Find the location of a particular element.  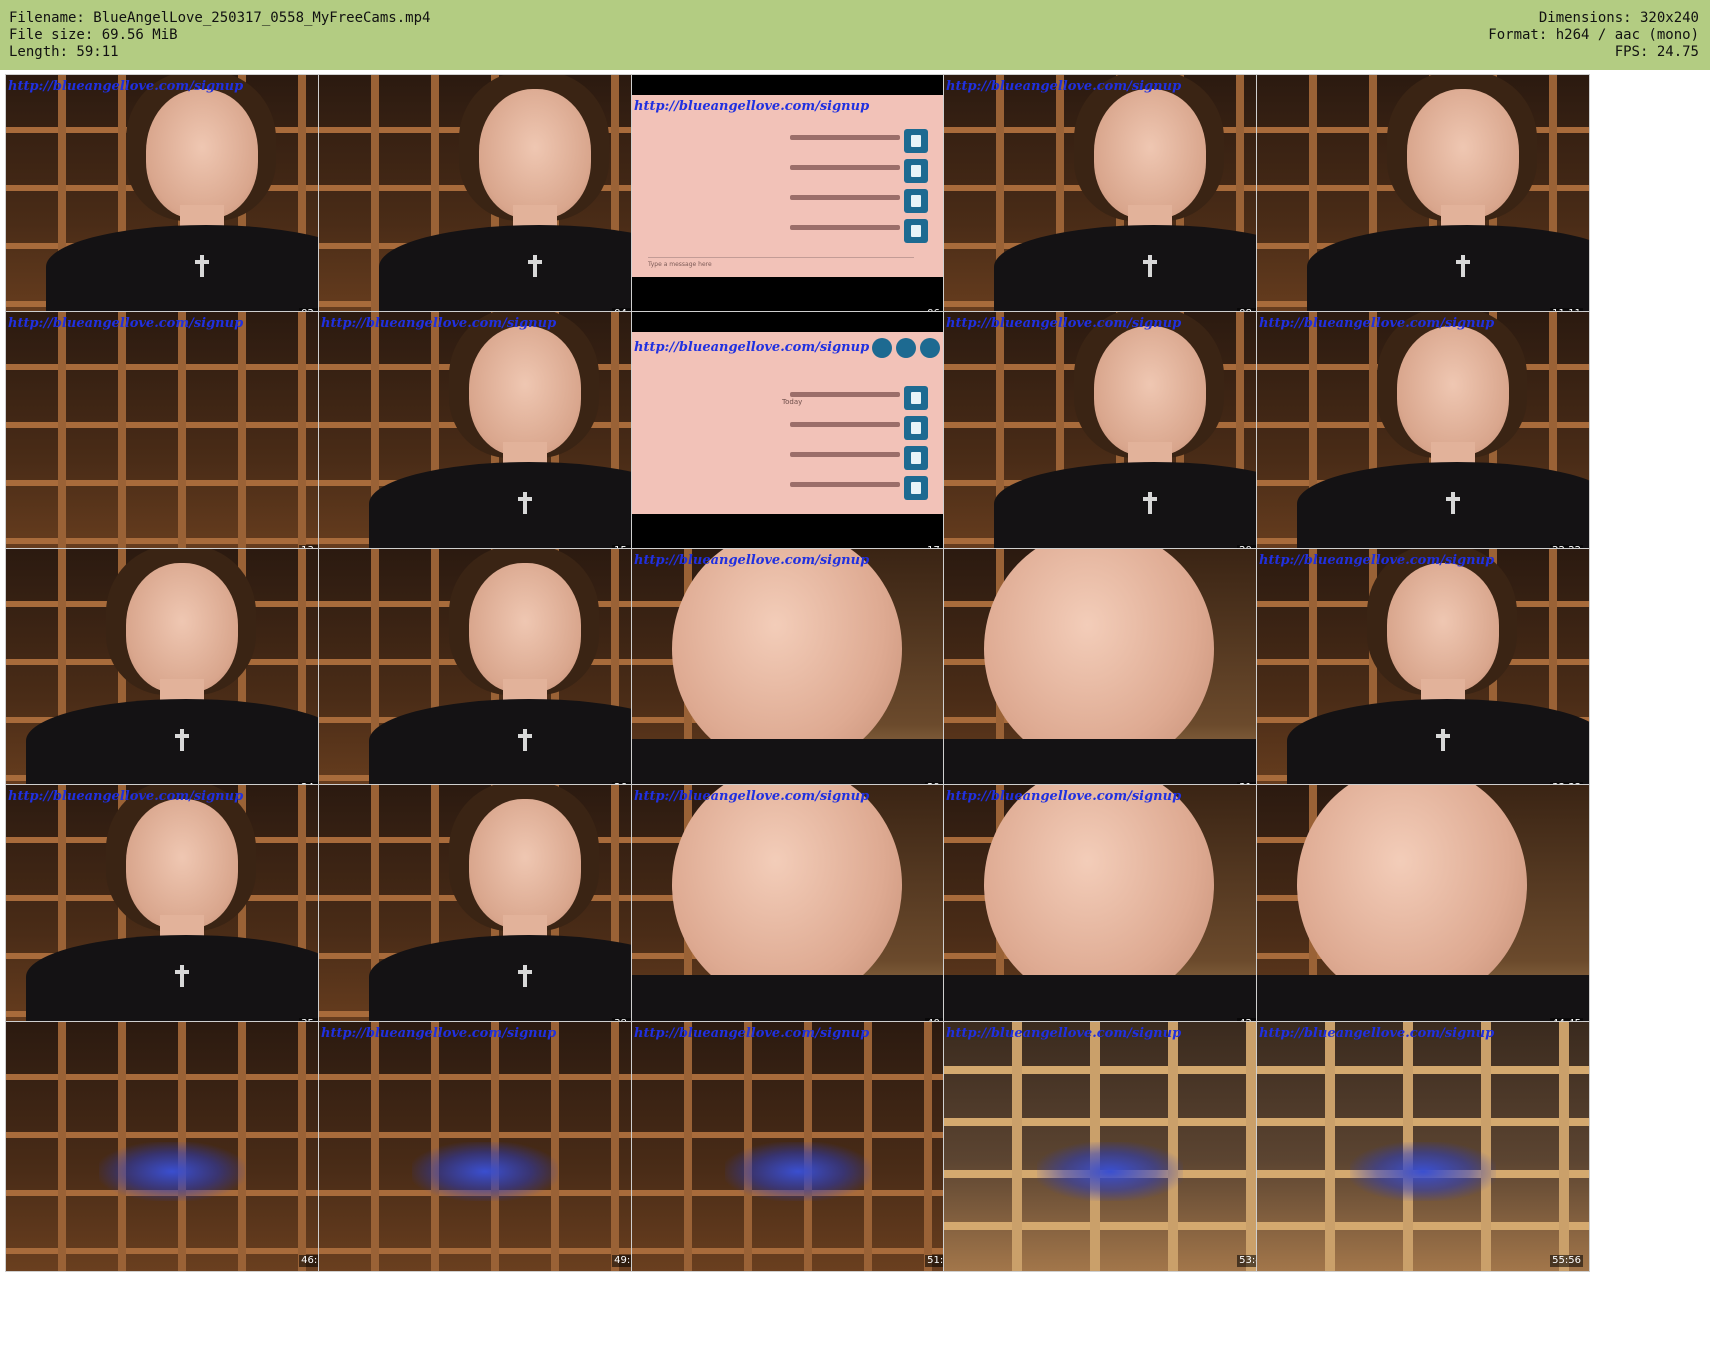

video-thumbnail: http://blueangellove.com/signup13:25 is located at coordinates (172, 436).